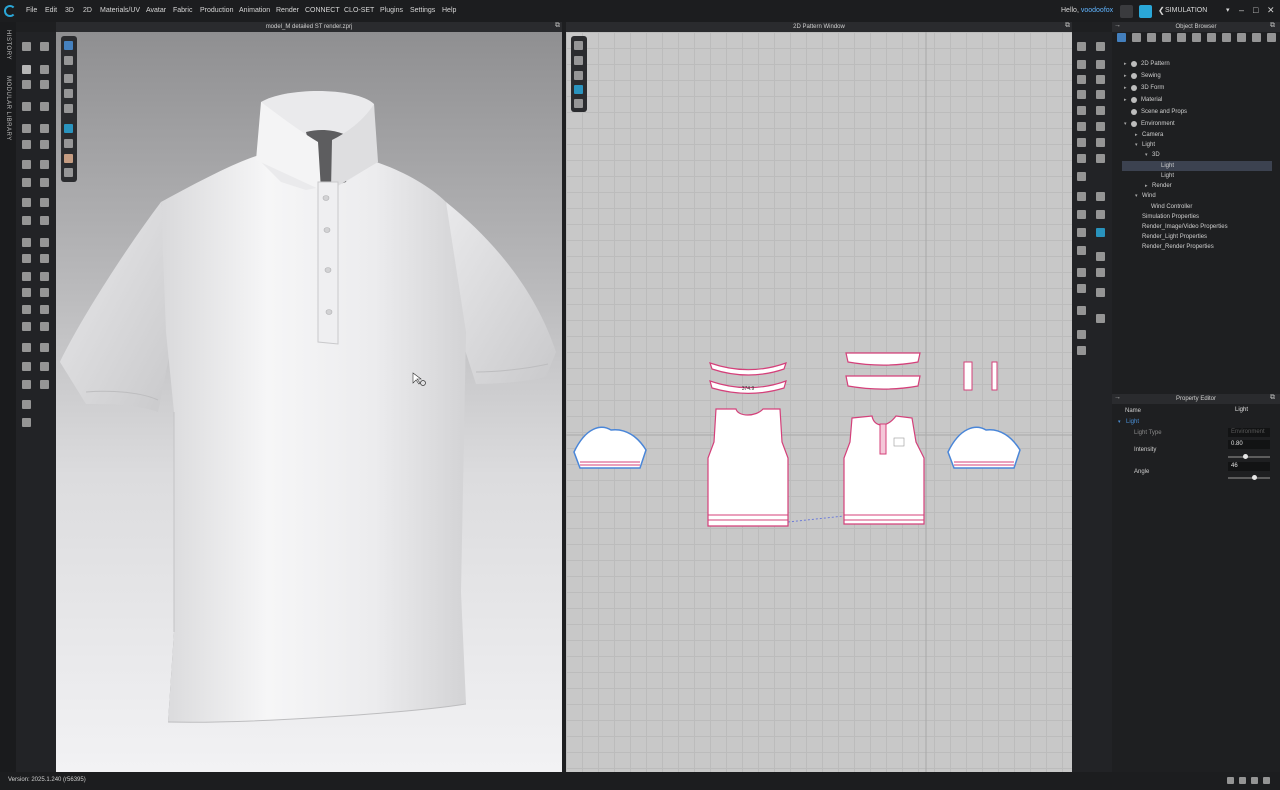 This screenshot has height=790, width=1280. What do you see at coordinates (51, 10) in the screenshot?
I see `menu-edit: Edit` at bounding box center [51, 10].